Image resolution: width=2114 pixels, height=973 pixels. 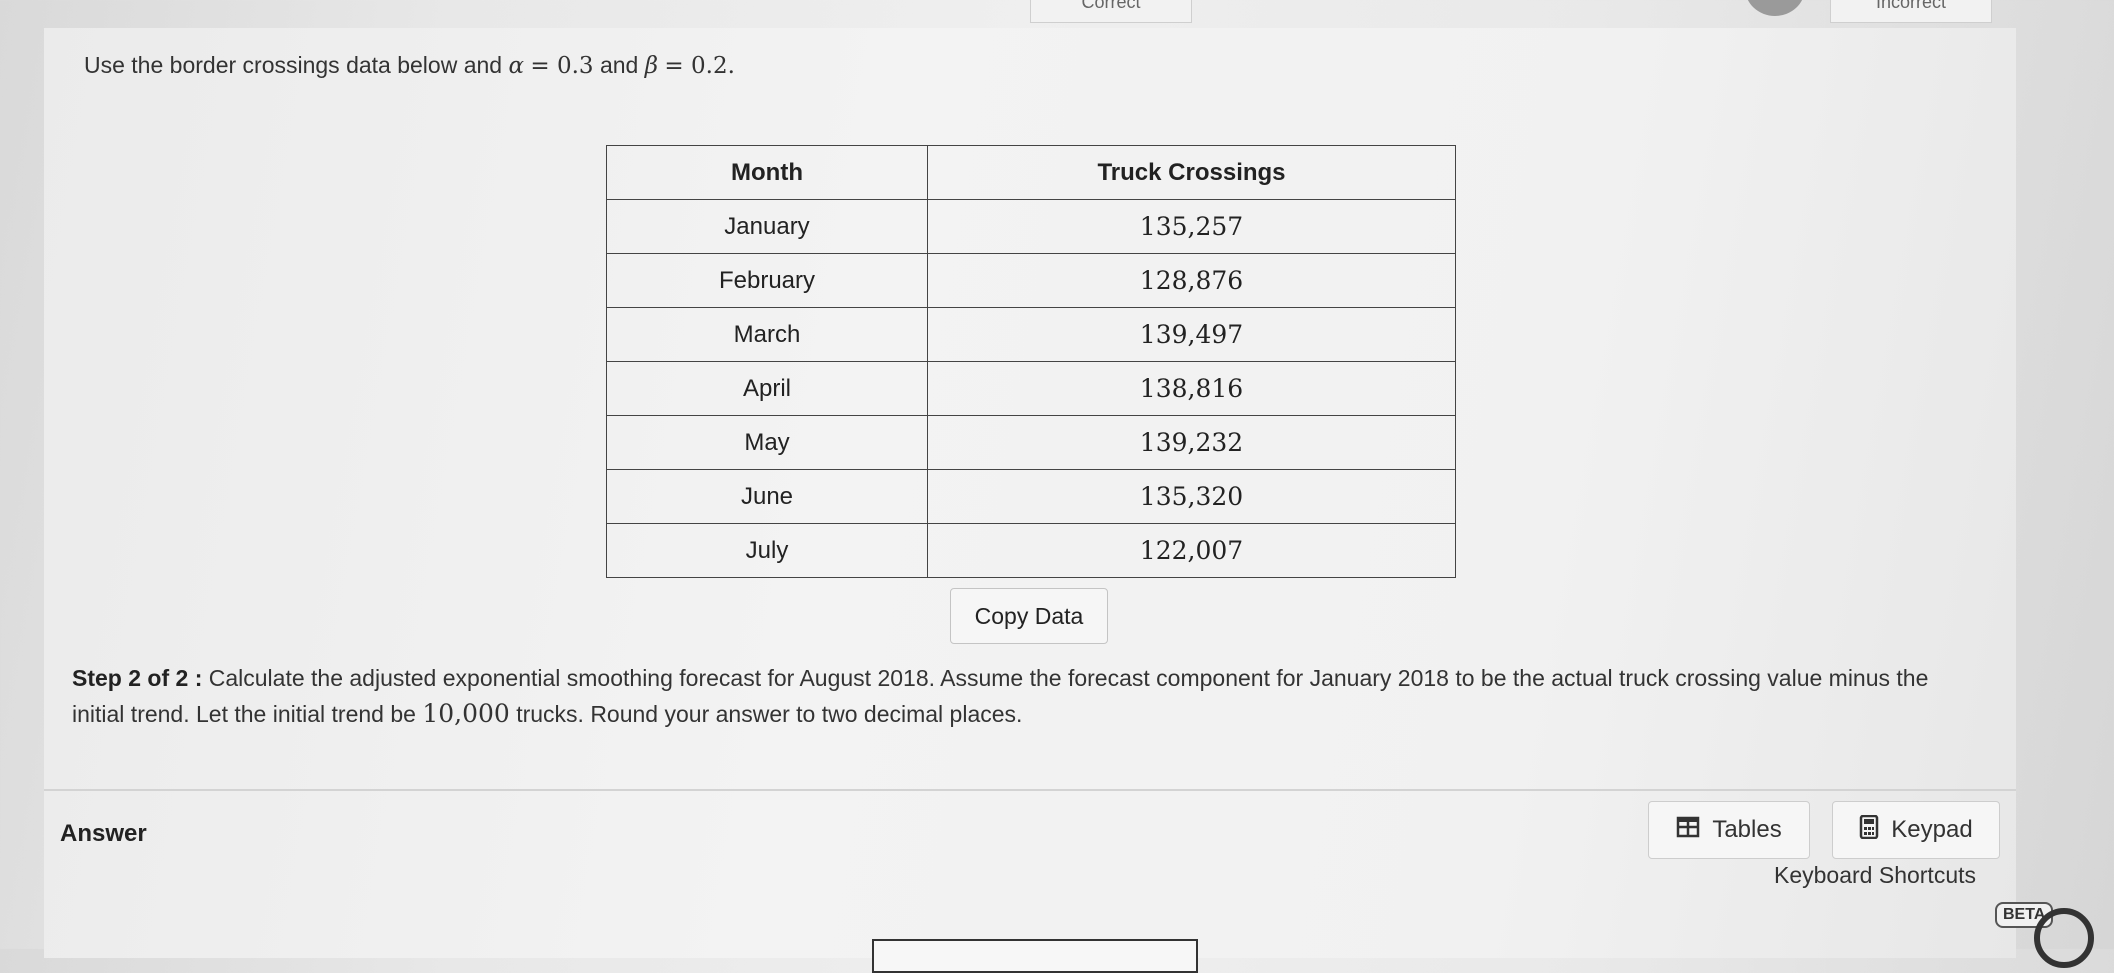 I want to click on table-row: May 139,232, so click(x=1031, y=442).